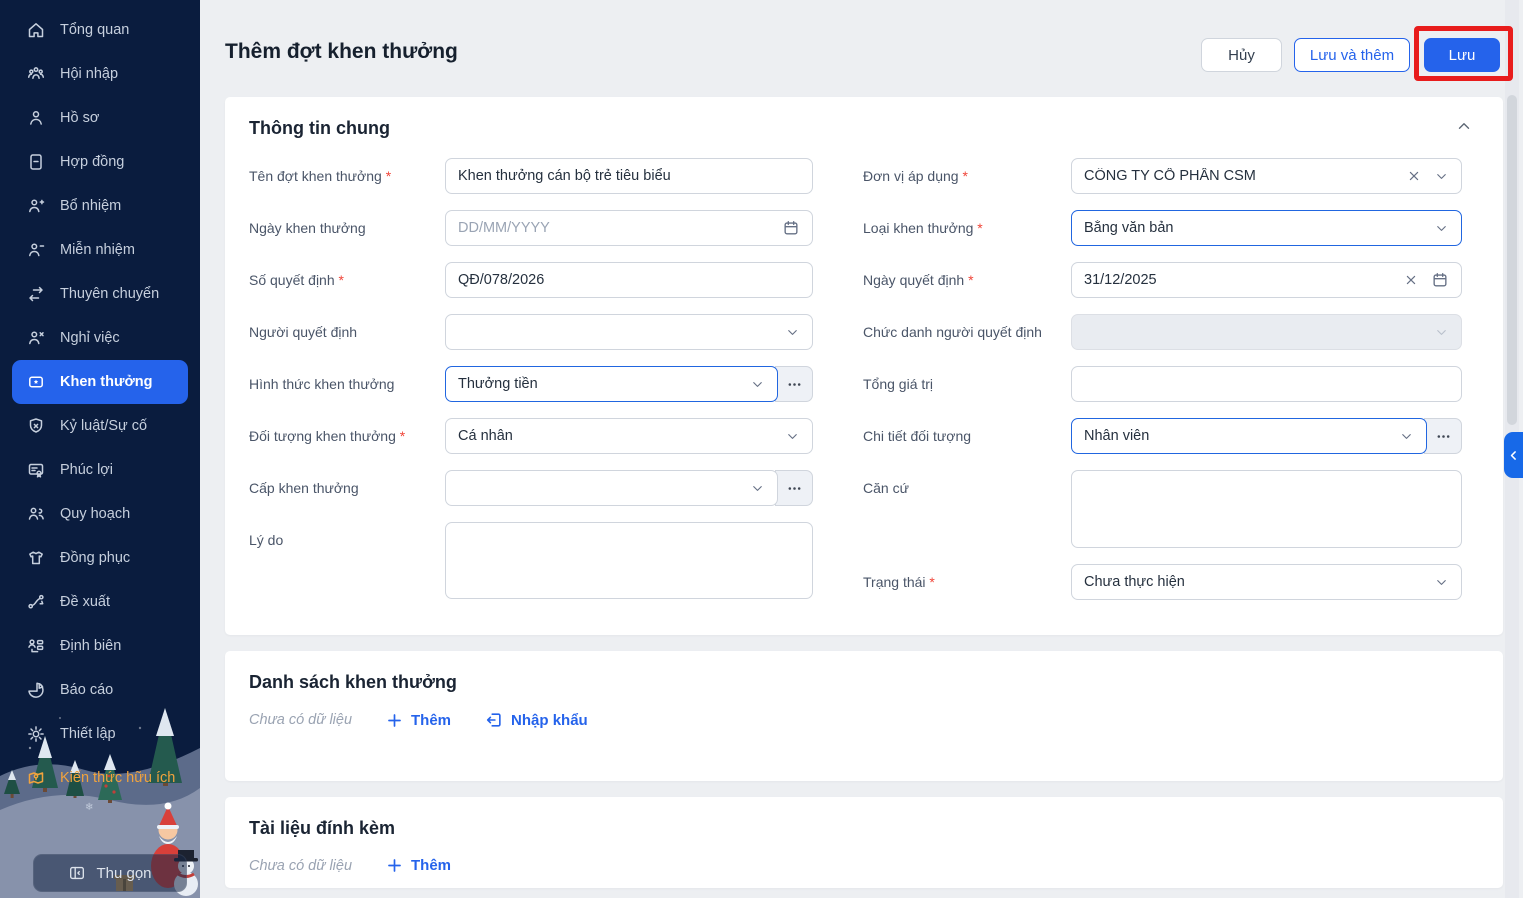 Image resolution: width=1523 pixels, height=898 pixels. Describe the element at coordinates (100, 514) in the screenshot. I see `sidebar-item-quy-hoach: Quy hoạch` at that location.